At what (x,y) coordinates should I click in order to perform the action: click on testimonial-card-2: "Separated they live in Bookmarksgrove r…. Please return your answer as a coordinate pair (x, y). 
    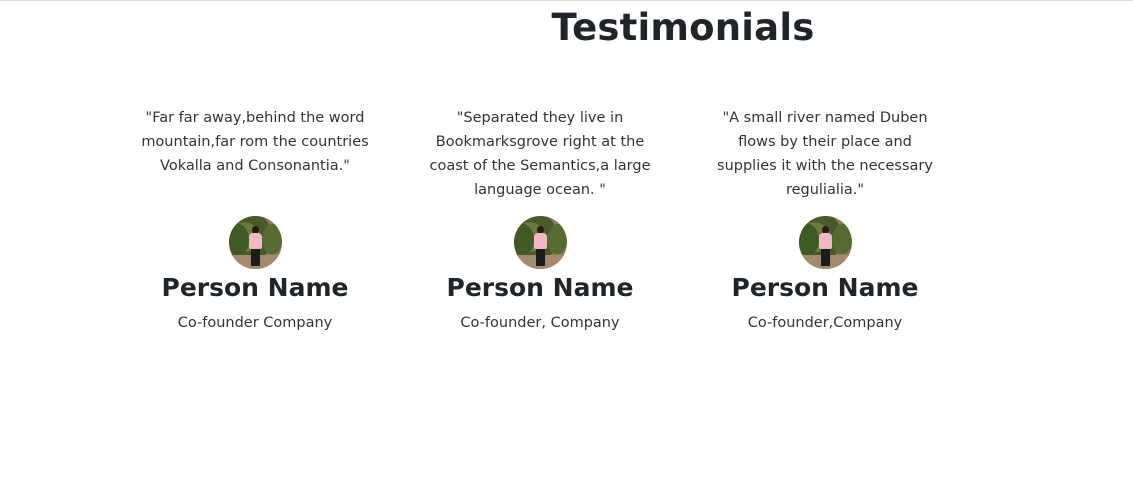
    Looking at the image, I should click on (540, 220).